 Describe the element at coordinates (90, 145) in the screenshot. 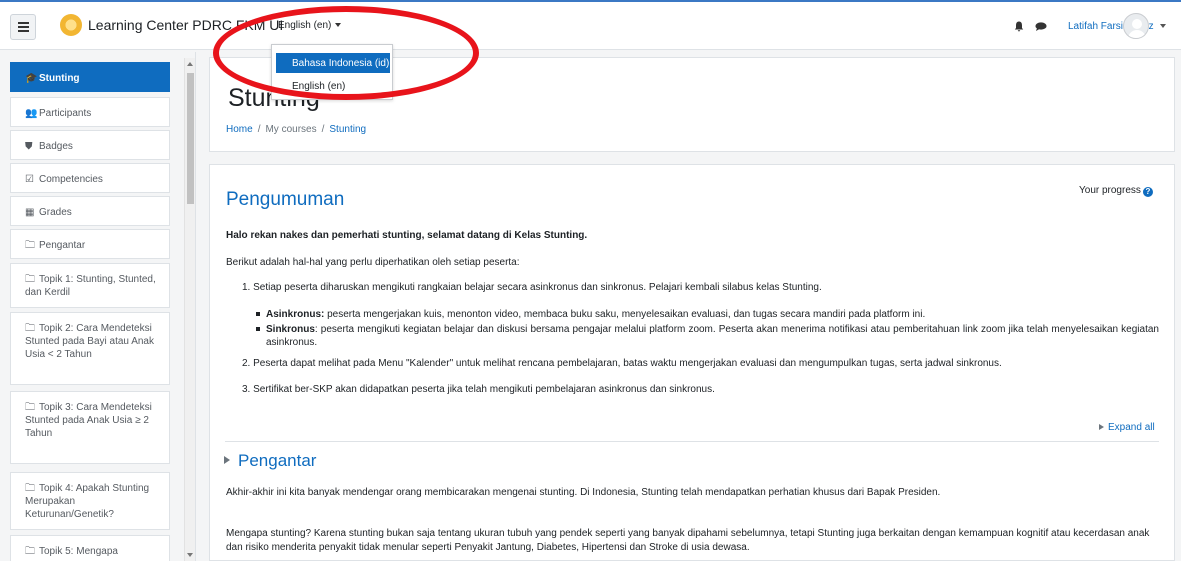

I see `sidebar-item-badges: ⛊ Badges` at that location.